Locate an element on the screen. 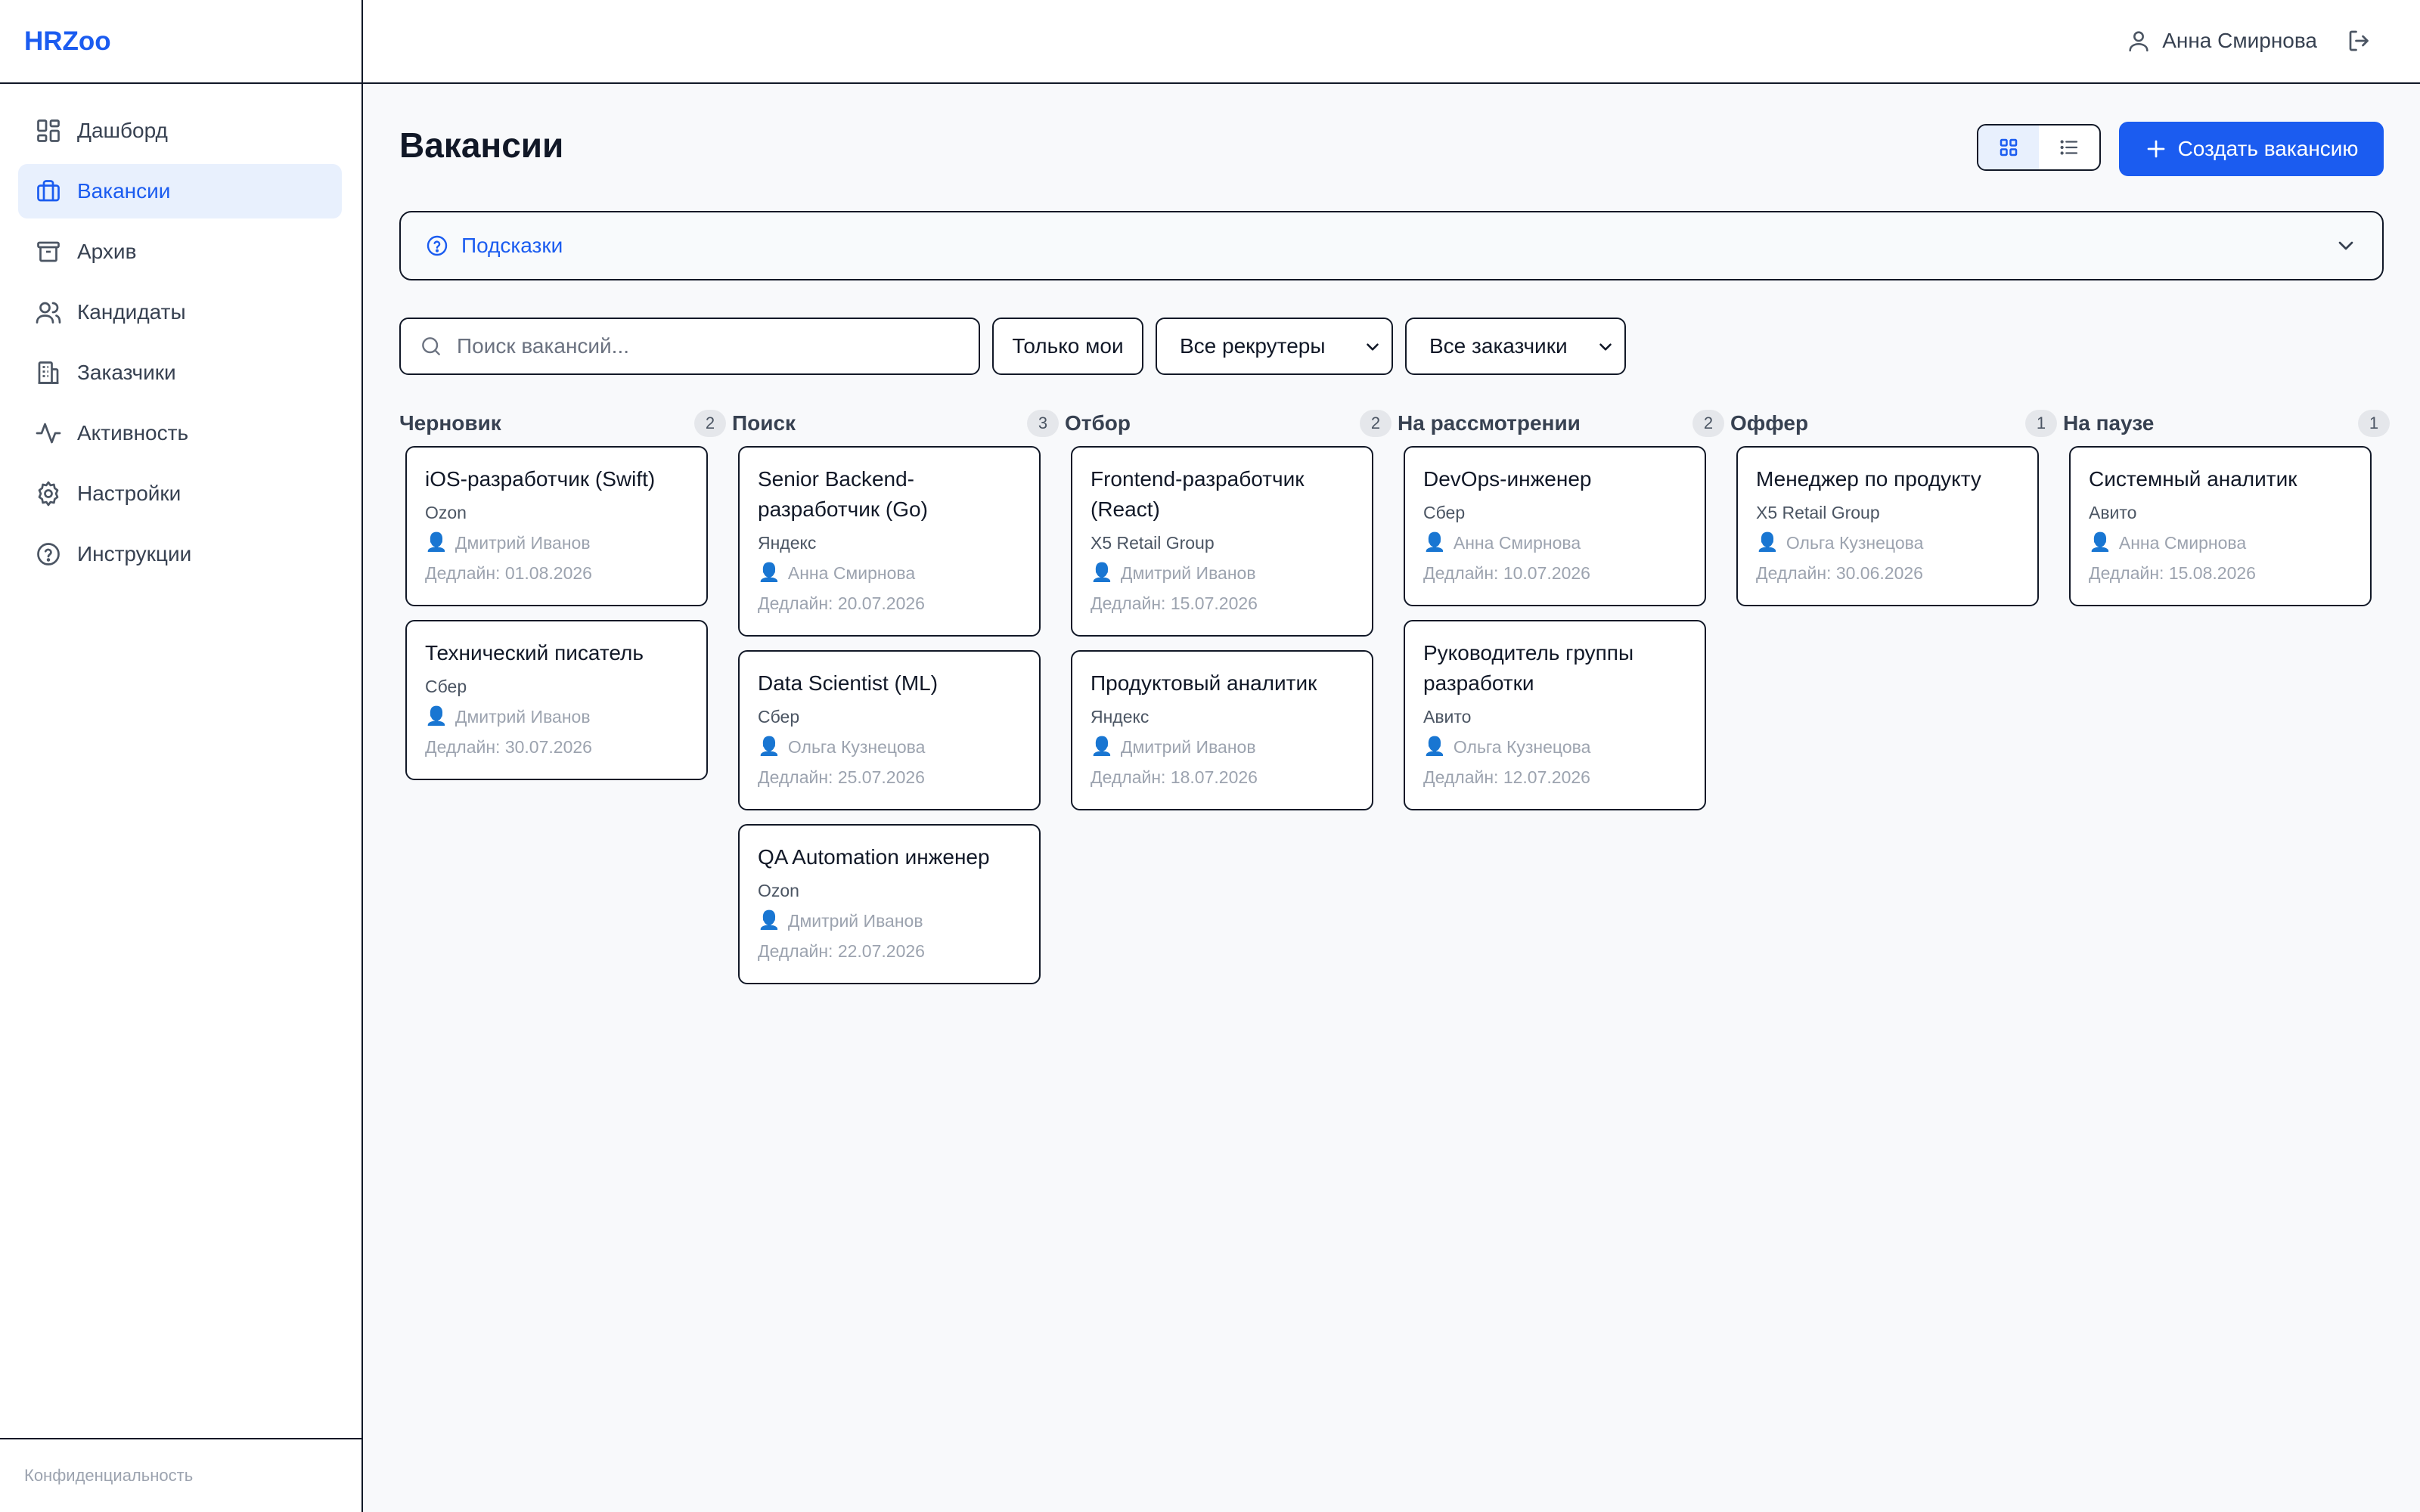  sidebar-item-archive: Архив is located at coordinates (180, 252).